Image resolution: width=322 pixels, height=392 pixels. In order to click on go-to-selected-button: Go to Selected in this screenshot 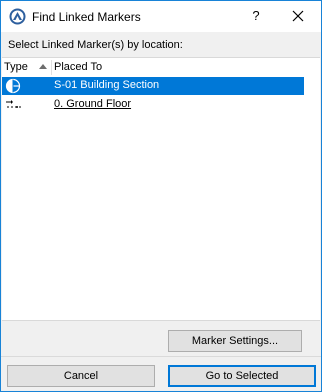, I will do `click(242, 376)`.